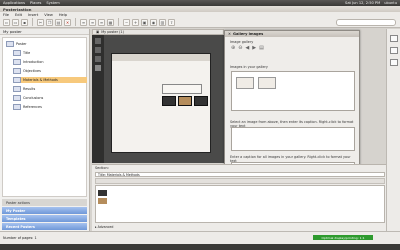 The height and width of the screenshot is (250, 400). What do you see at coordinates (394, 38) in the screenshot?
I see `gallery-icon` at bounding box center [394, 38].